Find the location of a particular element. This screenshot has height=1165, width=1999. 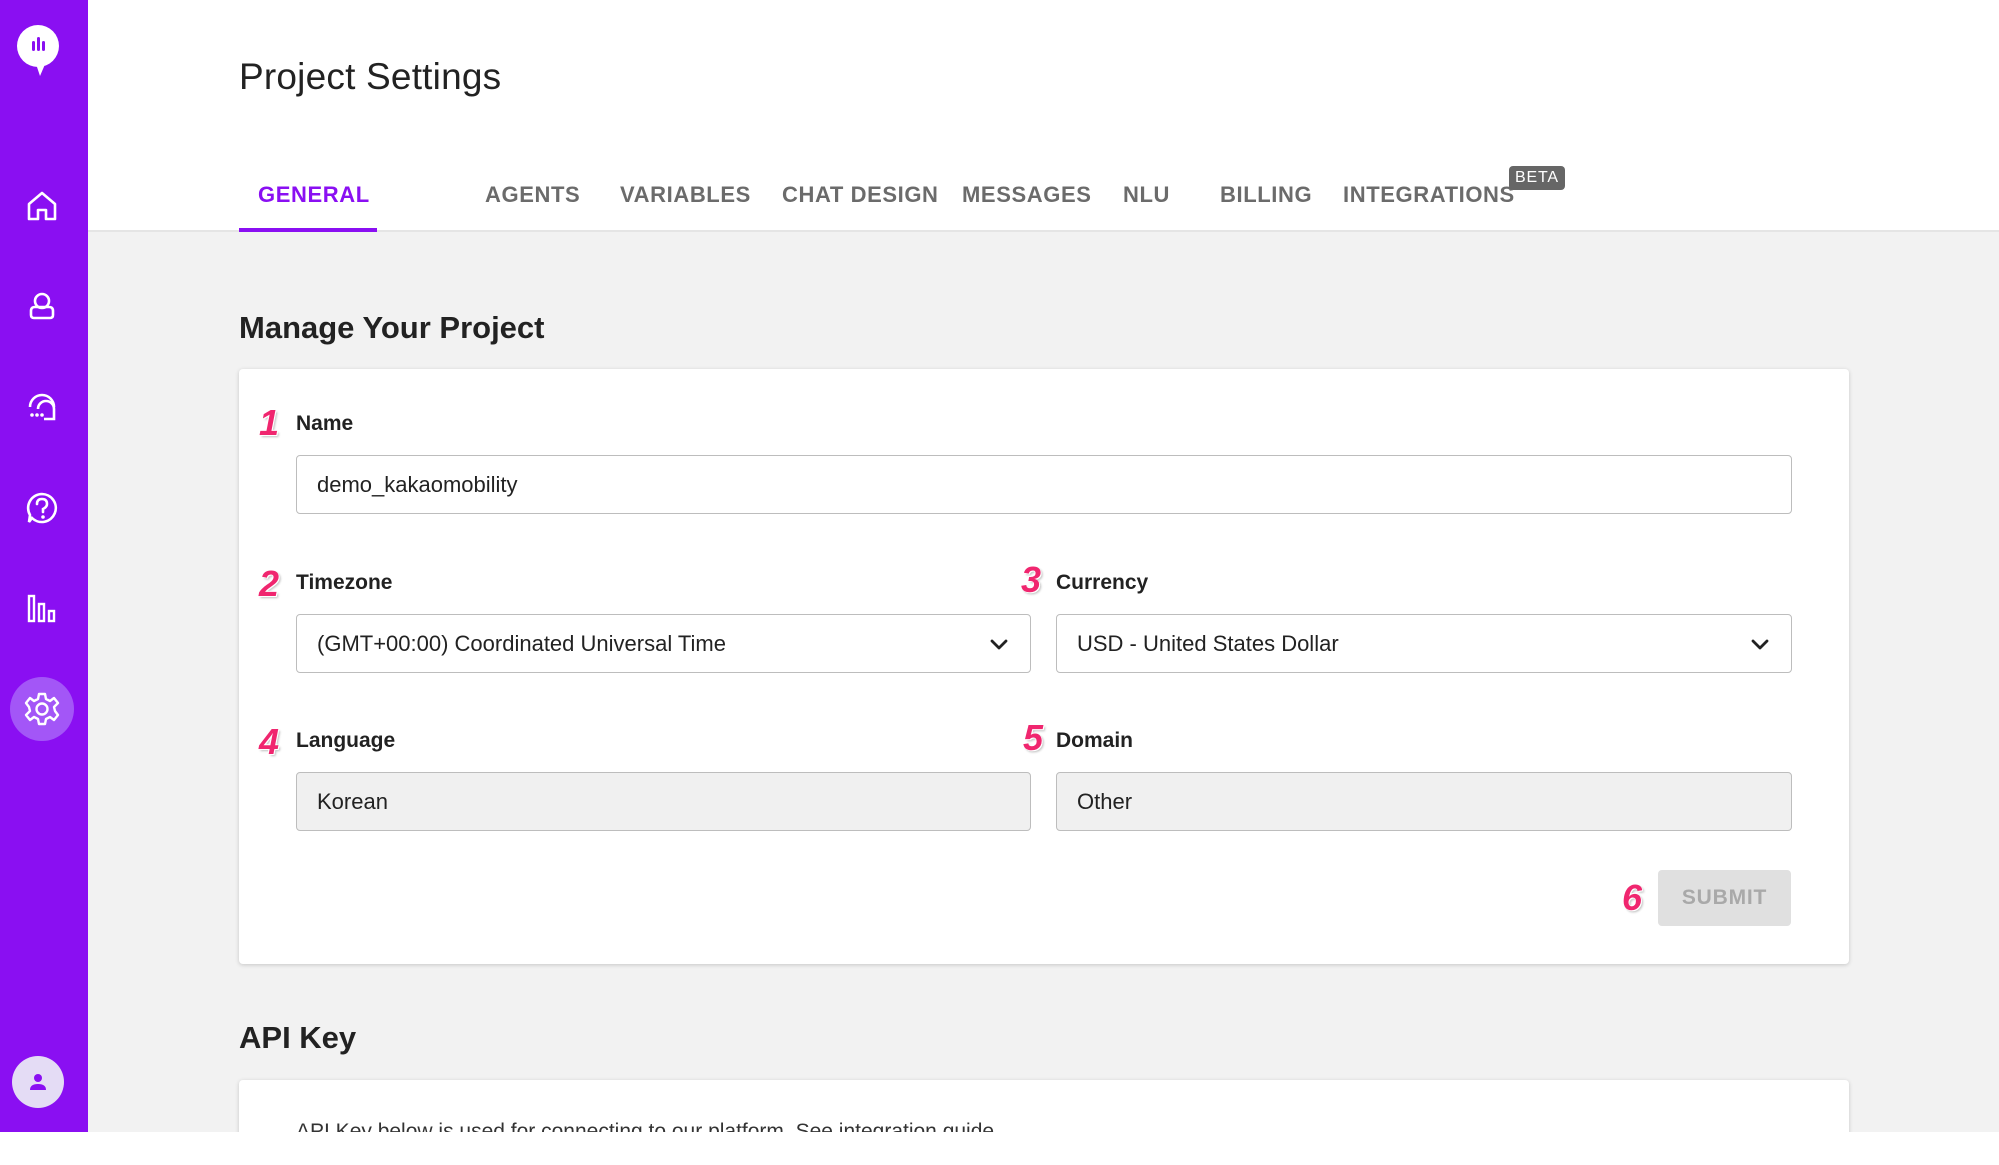

step-number-1: 1 is located at coordinates (269, 422).